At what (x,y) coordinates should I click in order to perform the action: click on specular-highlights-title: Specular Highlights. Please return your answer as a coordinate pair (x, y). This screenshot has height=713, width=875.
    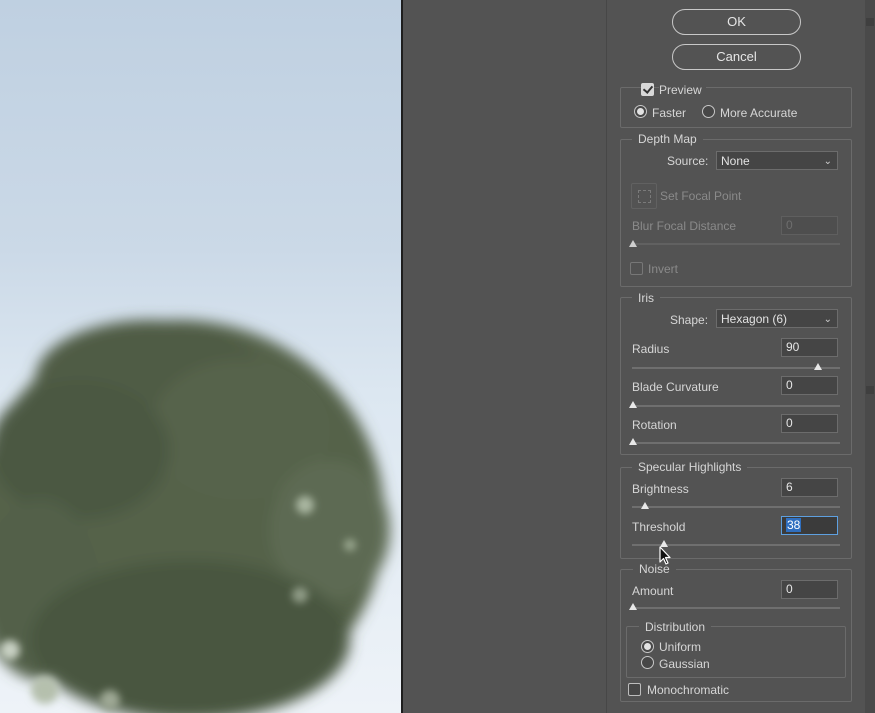
    Looking at the image, I should click on (690, 467).